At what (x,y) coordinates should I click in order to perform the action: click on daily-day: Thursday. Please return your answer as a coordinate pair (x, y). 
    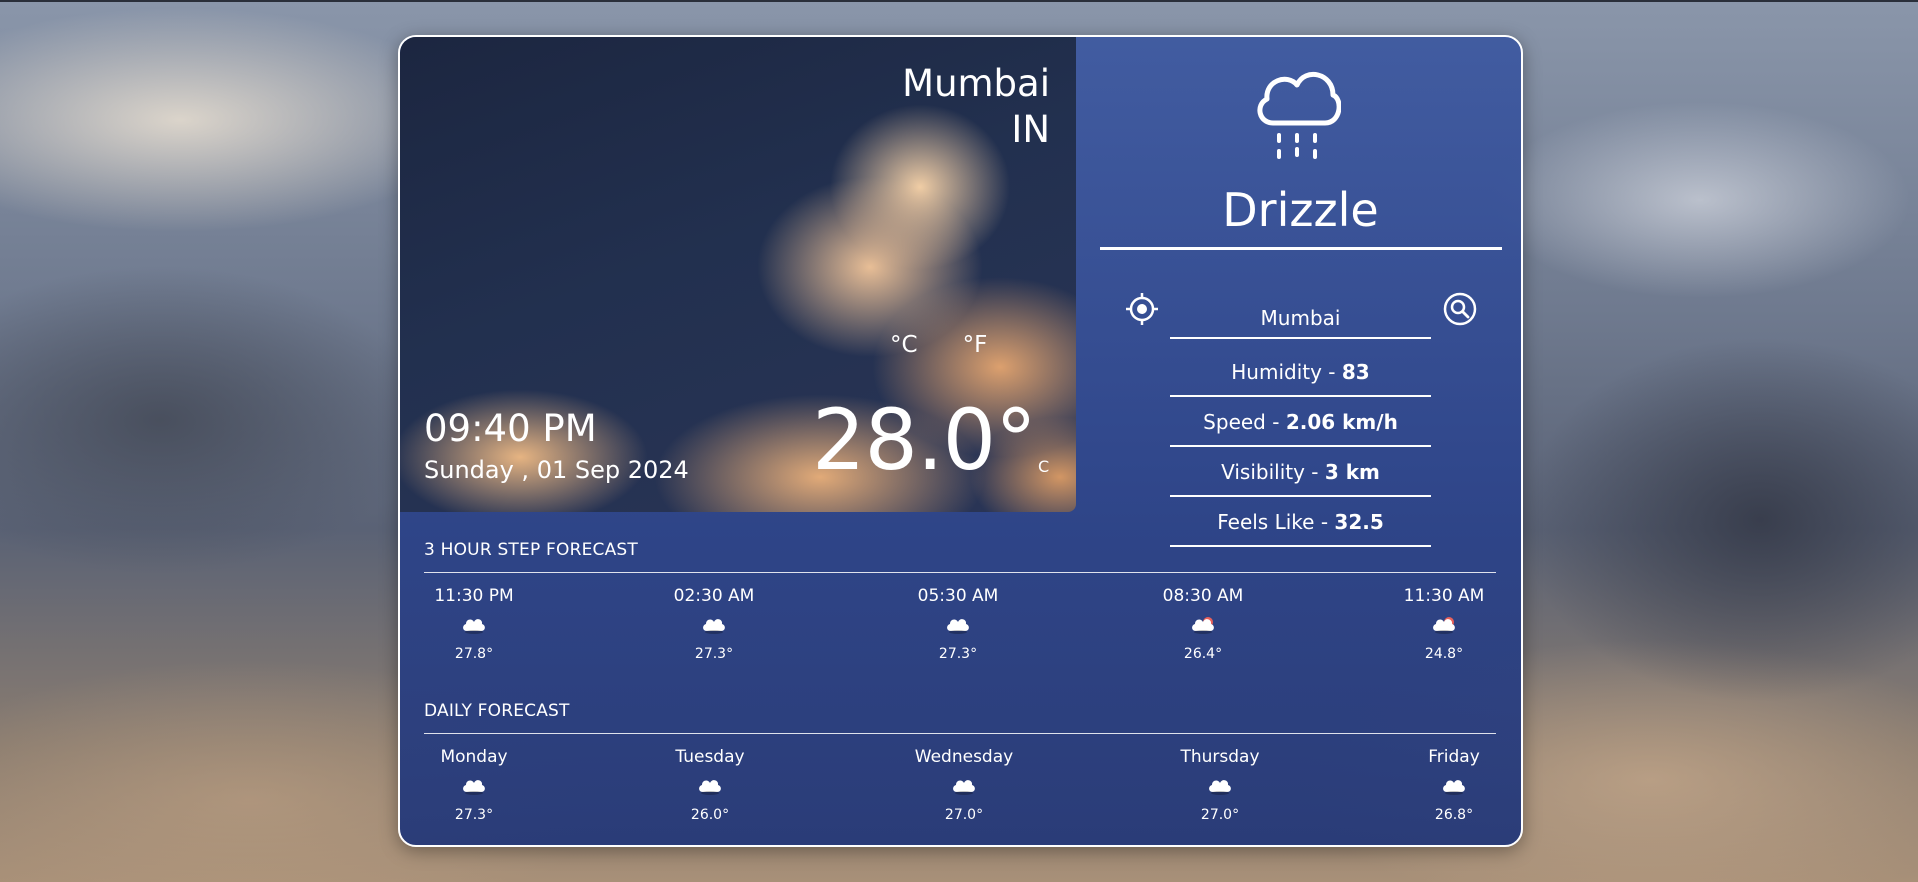
    Looking at the image, I should click on (1220, 757).